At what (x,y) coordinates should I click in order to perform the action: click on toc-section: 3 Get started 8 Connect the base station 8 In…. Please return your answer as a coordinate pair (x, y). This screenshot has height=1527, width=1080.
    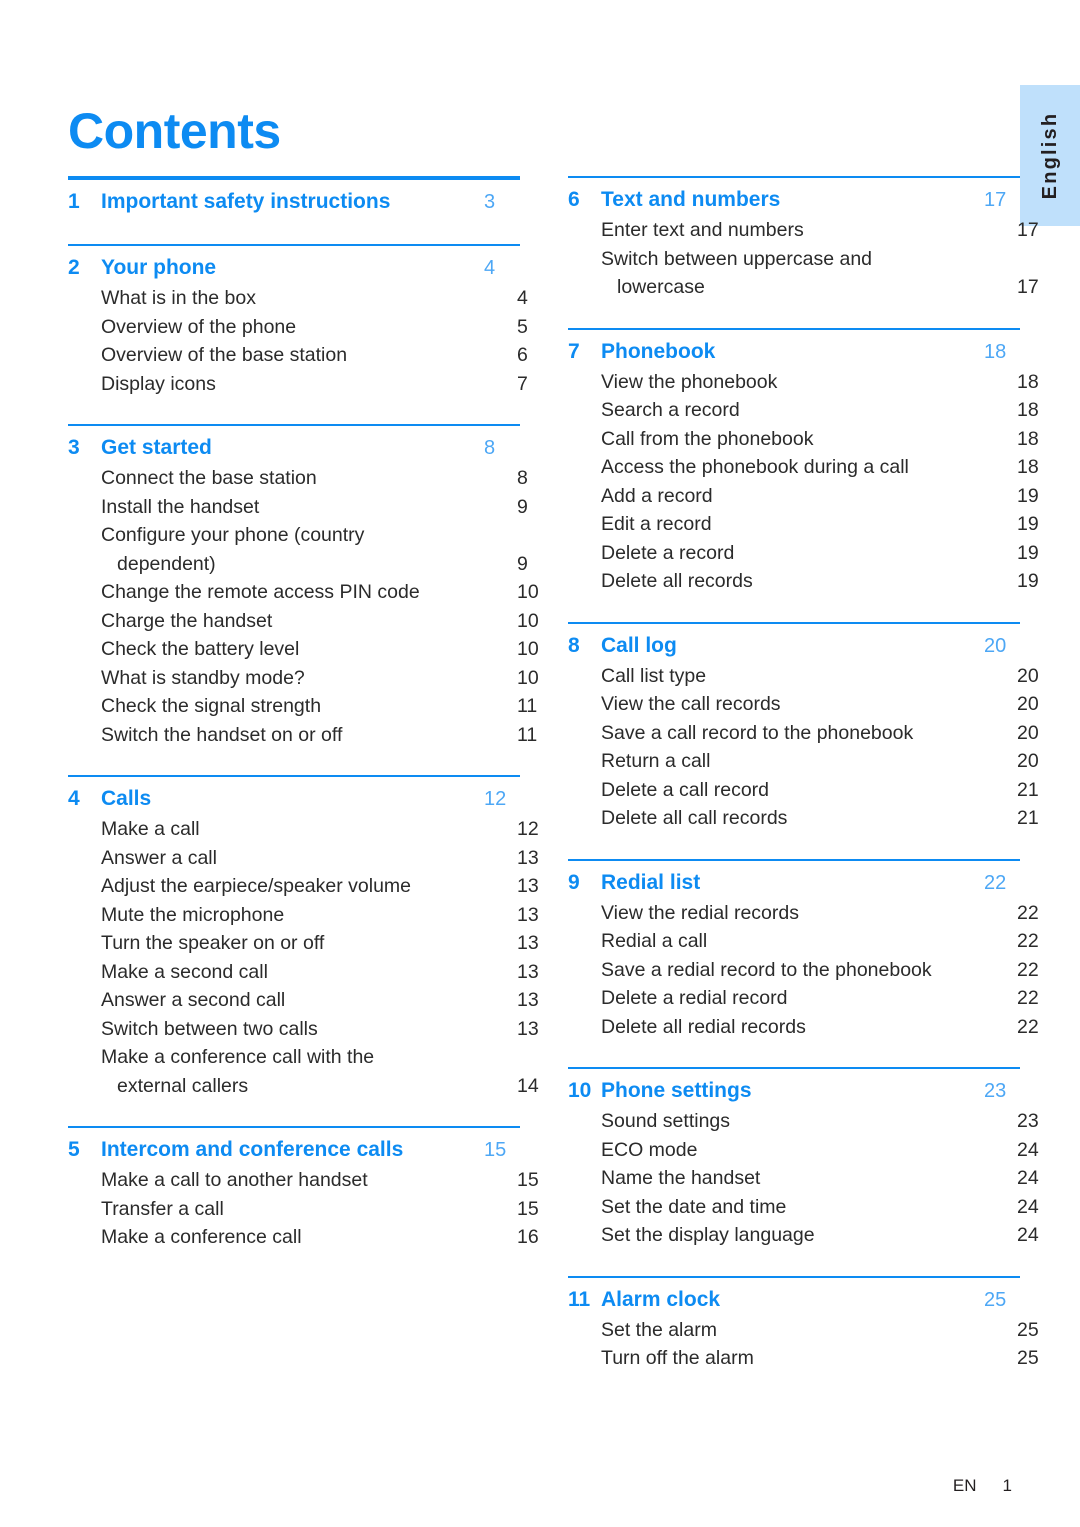
    Looking at the image, I should click on (303, 587).